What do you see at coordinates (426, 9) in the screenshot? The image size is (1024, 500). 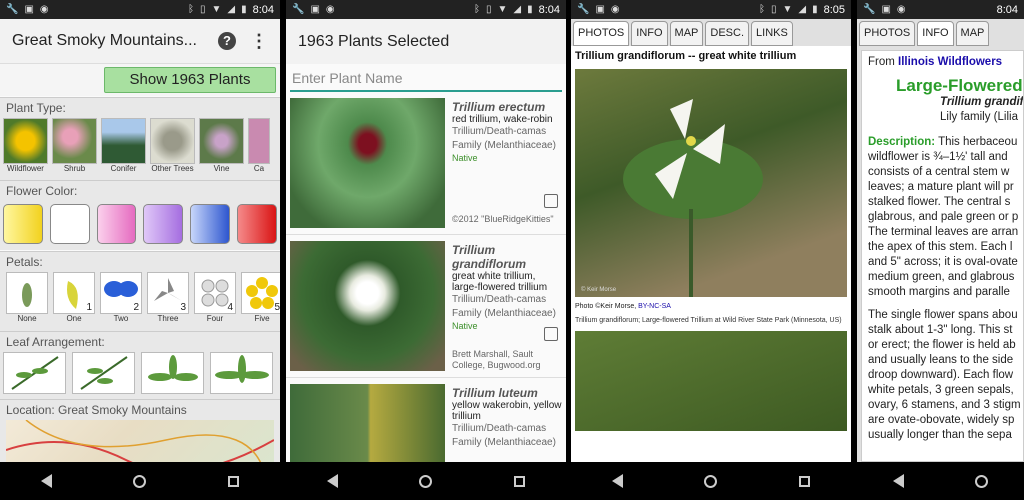 I see `status-bar: 🔧 ▣ ◉ ᛒ ▯ ▼ ◢ ▮ 8:04` at bounding box center [426, 9].